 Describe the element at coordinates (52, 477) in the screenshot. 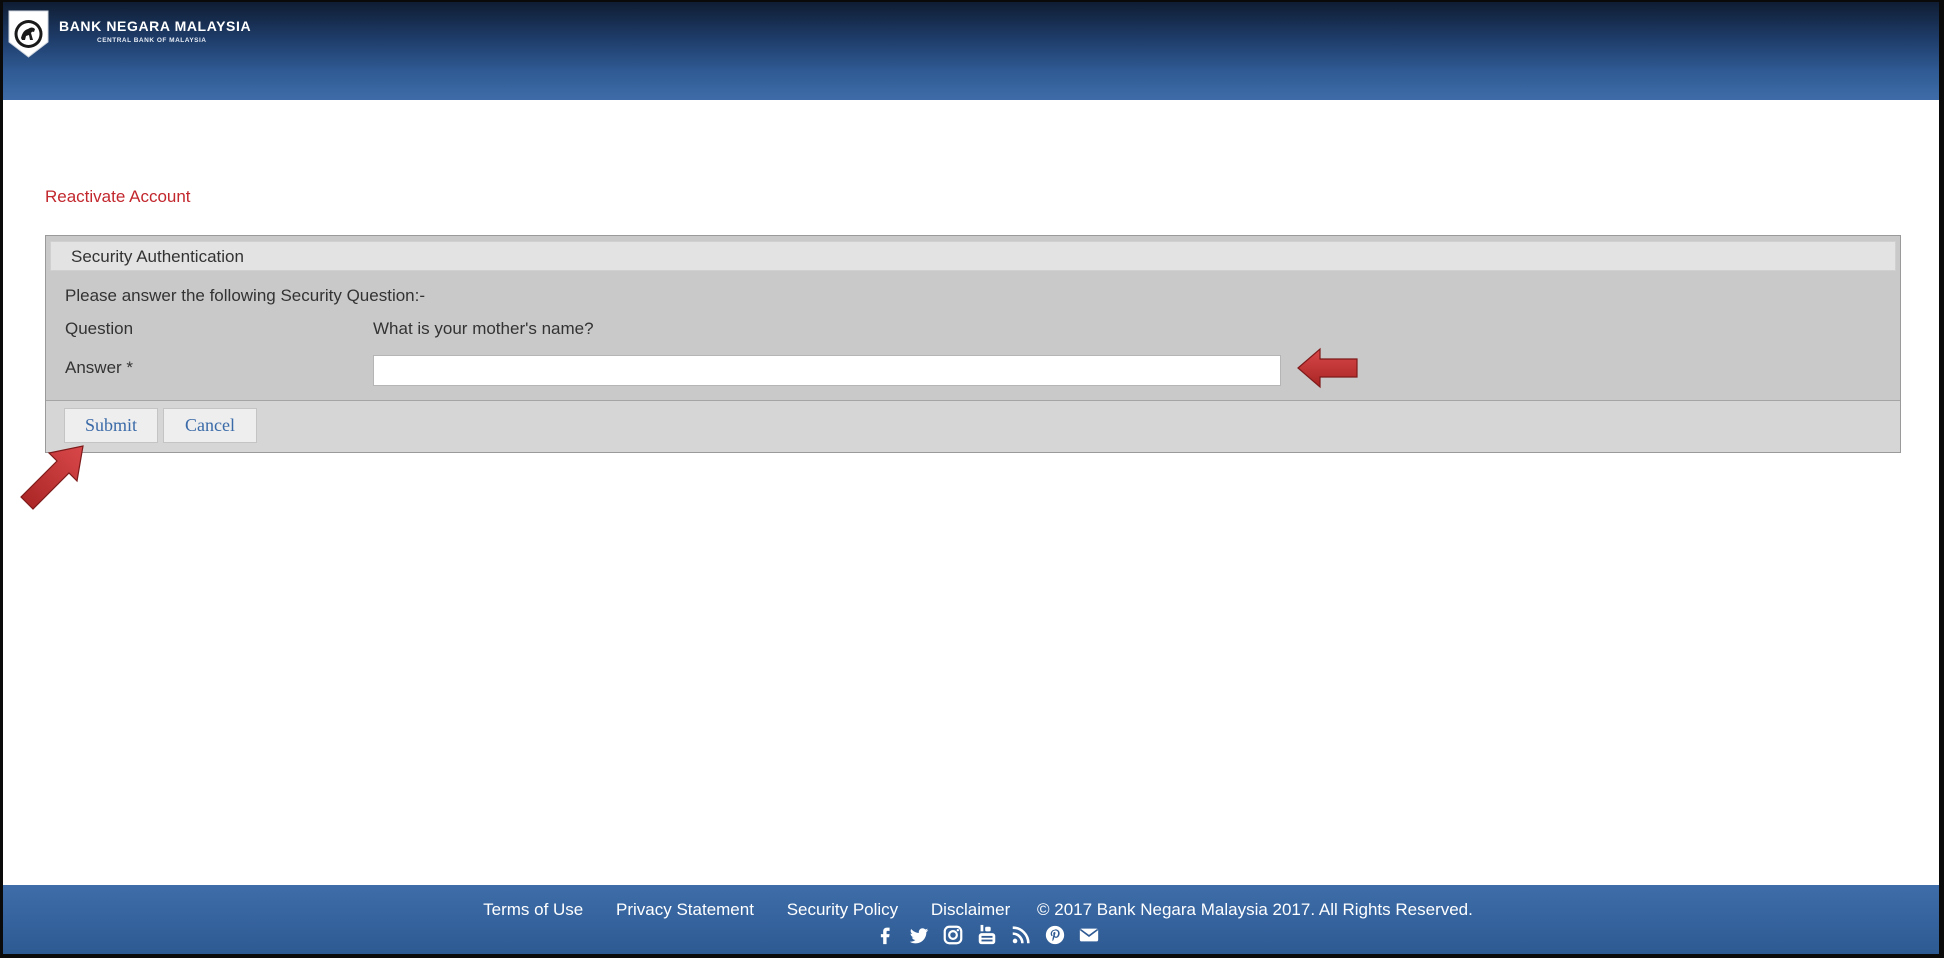

I see `arrow-up-right-icon` at that location.